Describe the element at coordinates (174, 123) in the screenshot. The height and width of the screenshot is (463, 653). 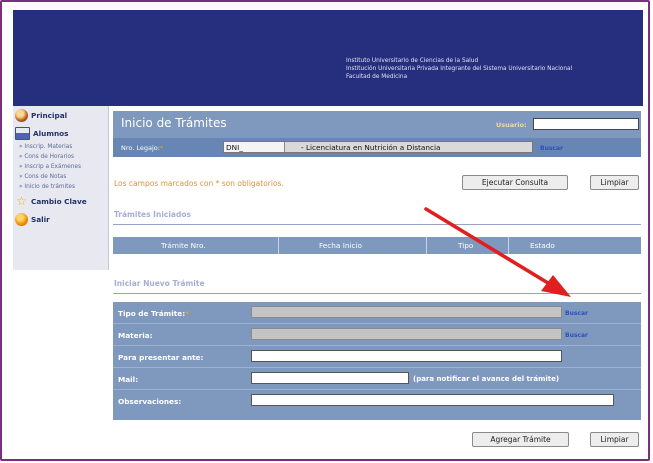
I see `page-title: Inicio de Trámites` at that location.